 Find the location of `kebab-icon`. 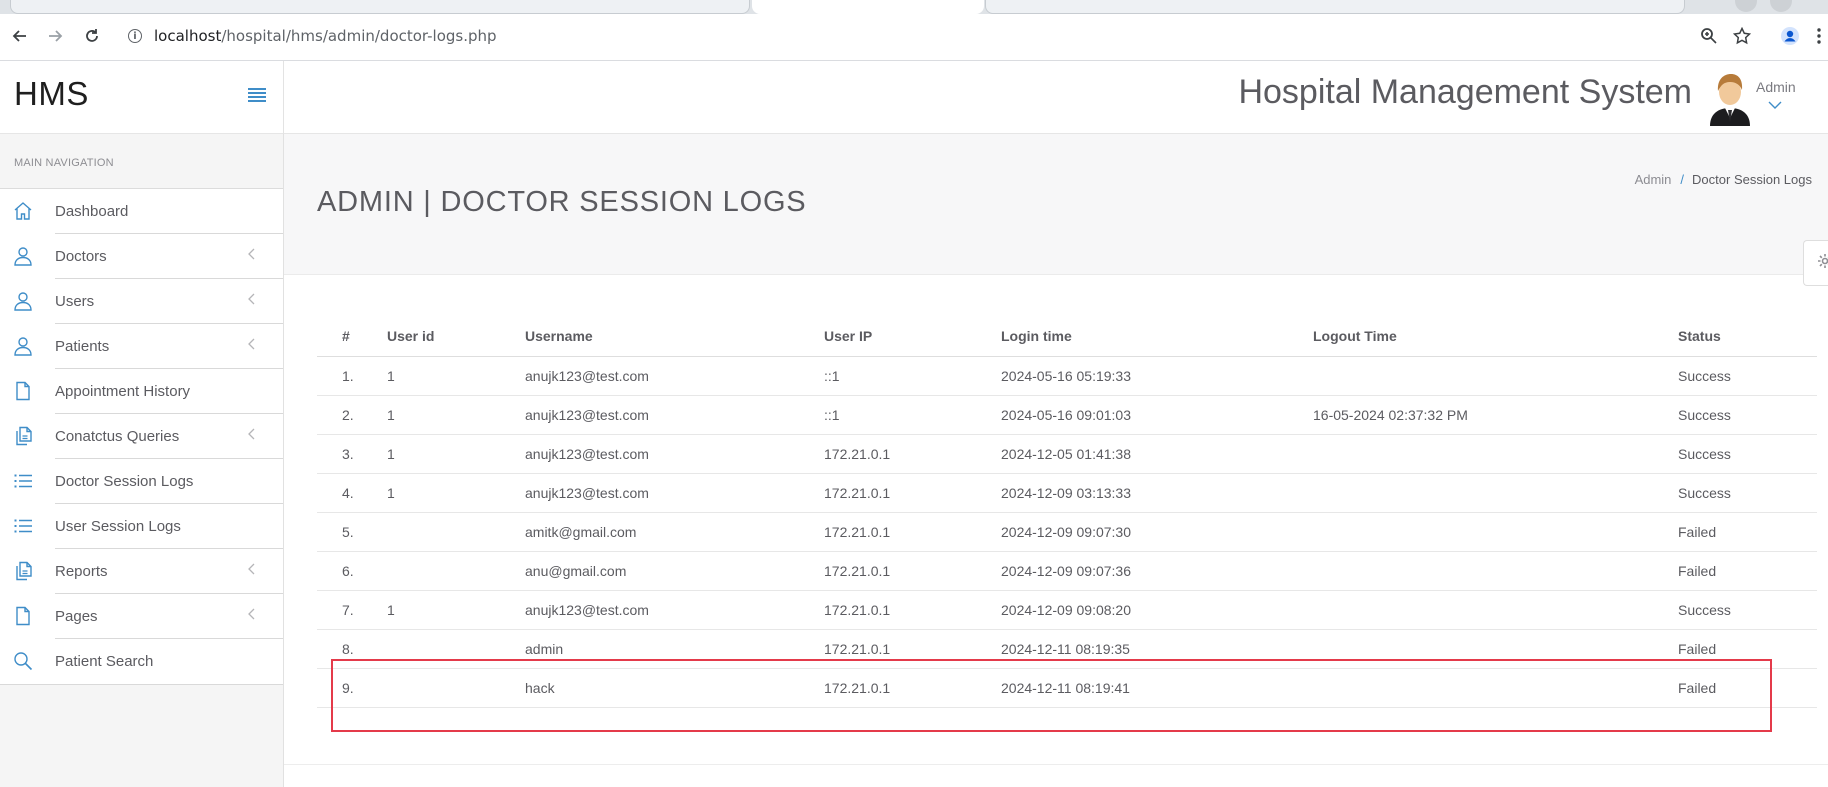

kebab-icon is located at coordinates (1819, 36).